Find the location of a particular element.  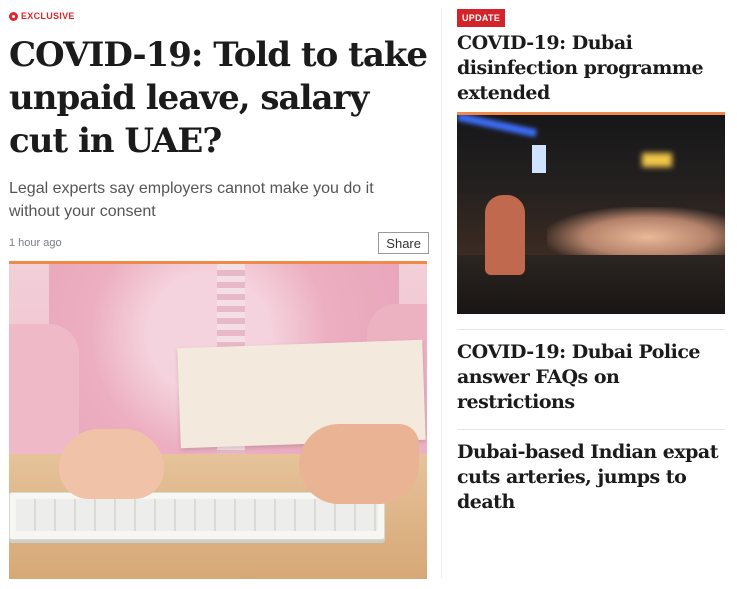

timestamp: 1 hour ago is located at coordinates (35, 243).